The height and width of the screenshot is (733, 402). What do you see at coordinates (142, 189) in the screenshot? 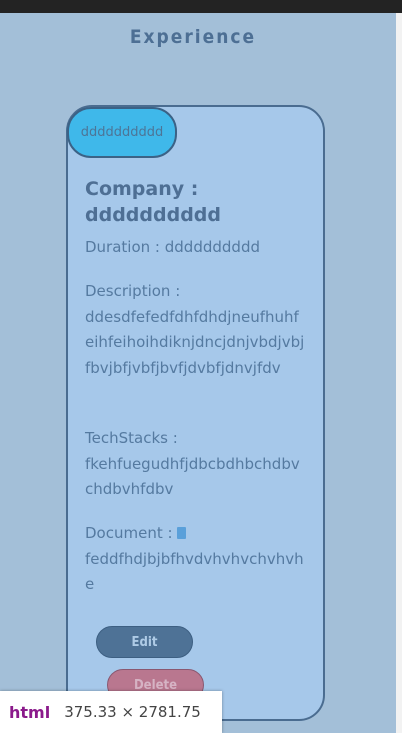
I see `company-label: Company :` at bounding box center [142, 189].